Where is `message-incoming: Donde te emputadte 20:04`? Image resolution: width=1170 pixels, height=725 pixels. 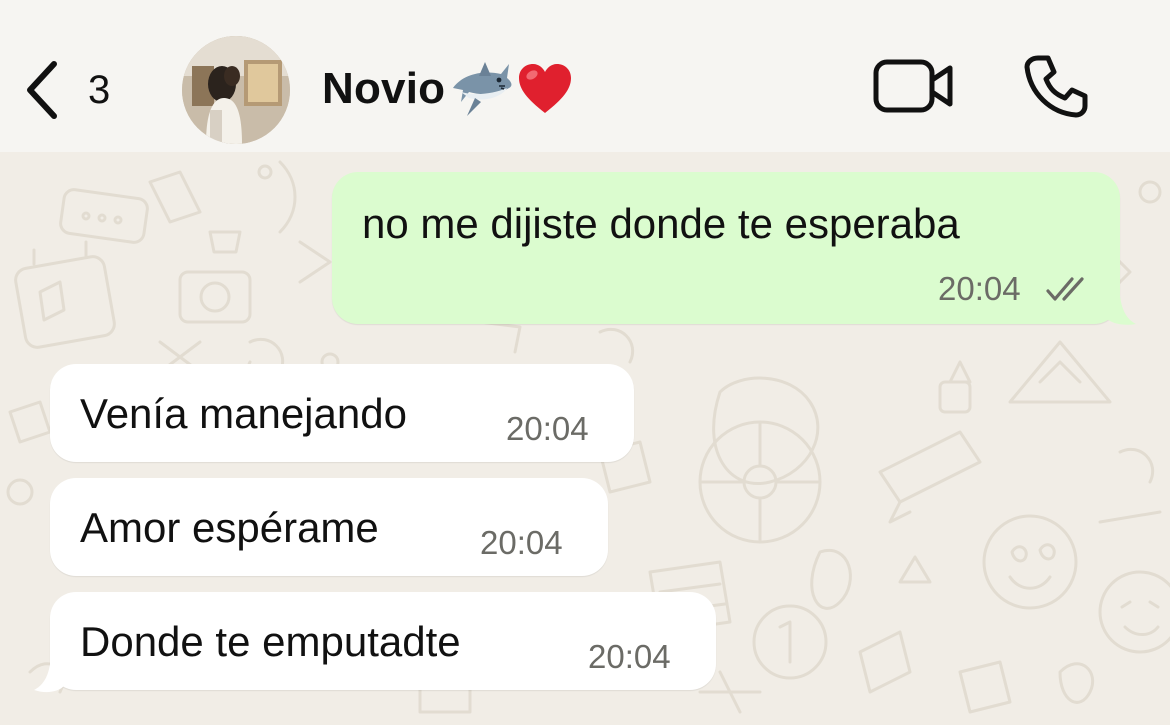 message-incoming: Donde te emputadte 20:04 is located at coordinates (383, 641).